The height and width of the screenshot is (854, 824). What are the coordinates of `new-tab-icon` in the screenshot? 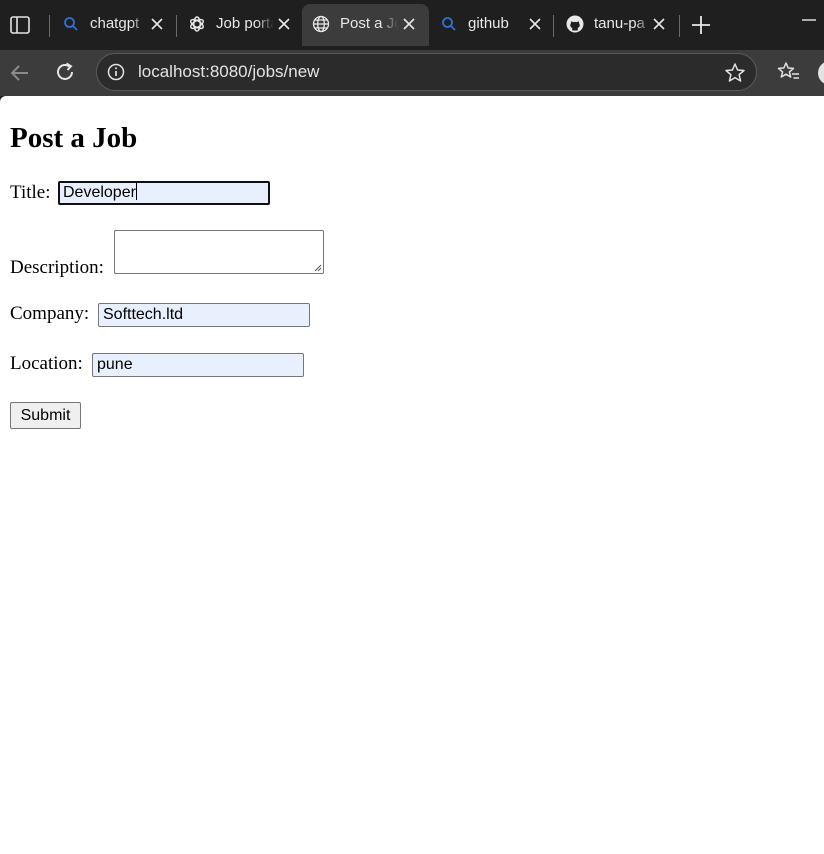 It's located at (701, 25).